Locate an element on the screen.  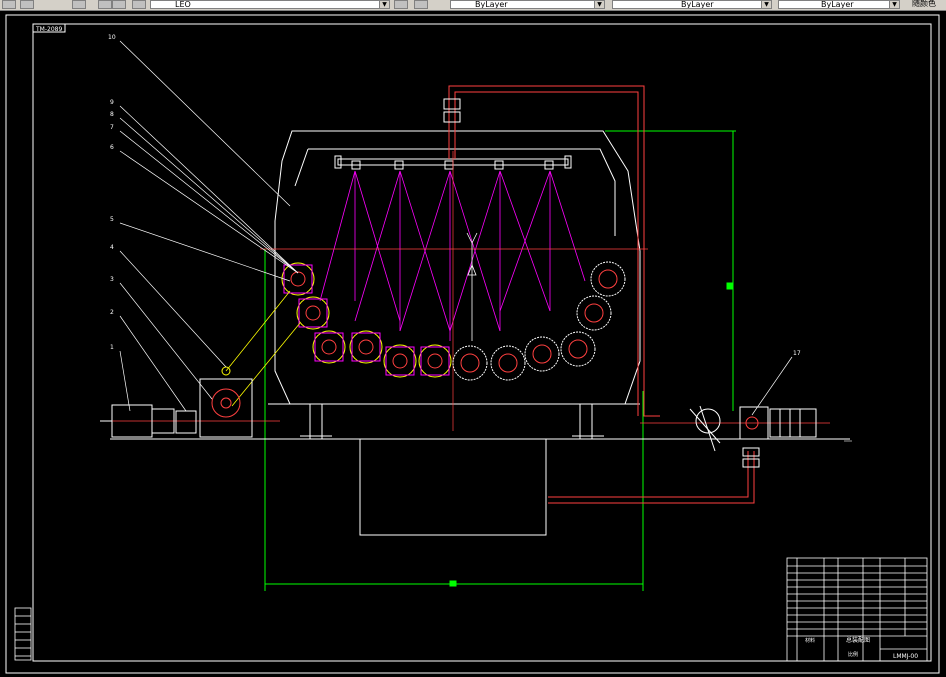
linetype-control-dropdown: ByLayer ▼ is located at coordinates (692, 4).